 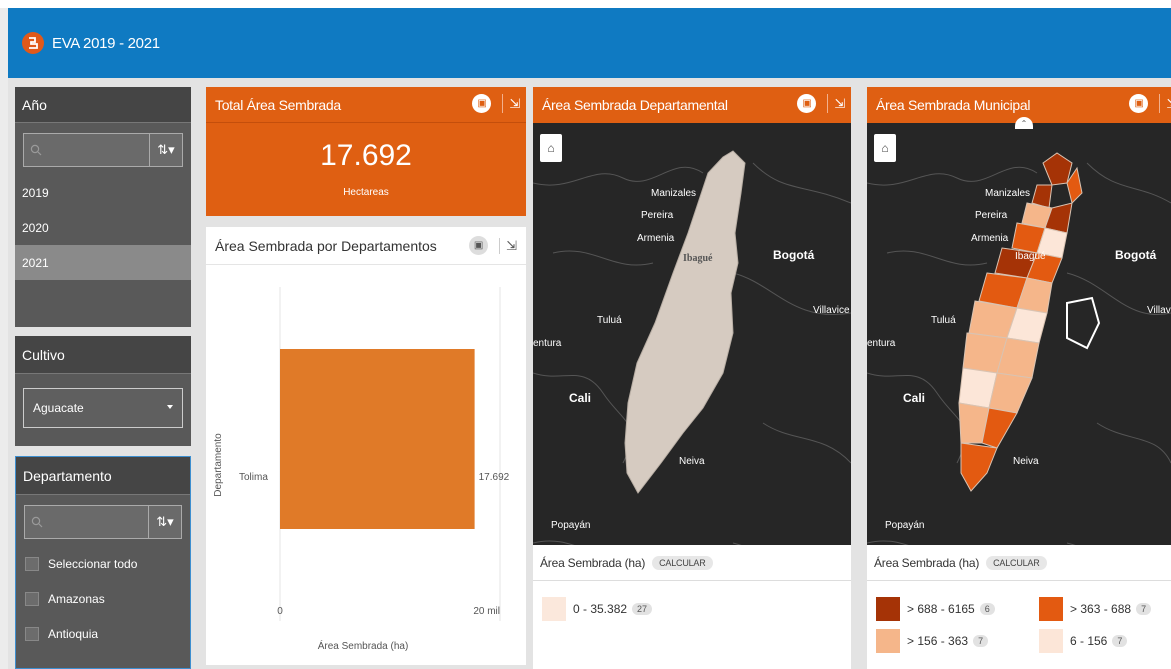 What do you see at coordinates (86, 150) in the screenshot?
I see `year-search-input` at bounding box center [86, 150].